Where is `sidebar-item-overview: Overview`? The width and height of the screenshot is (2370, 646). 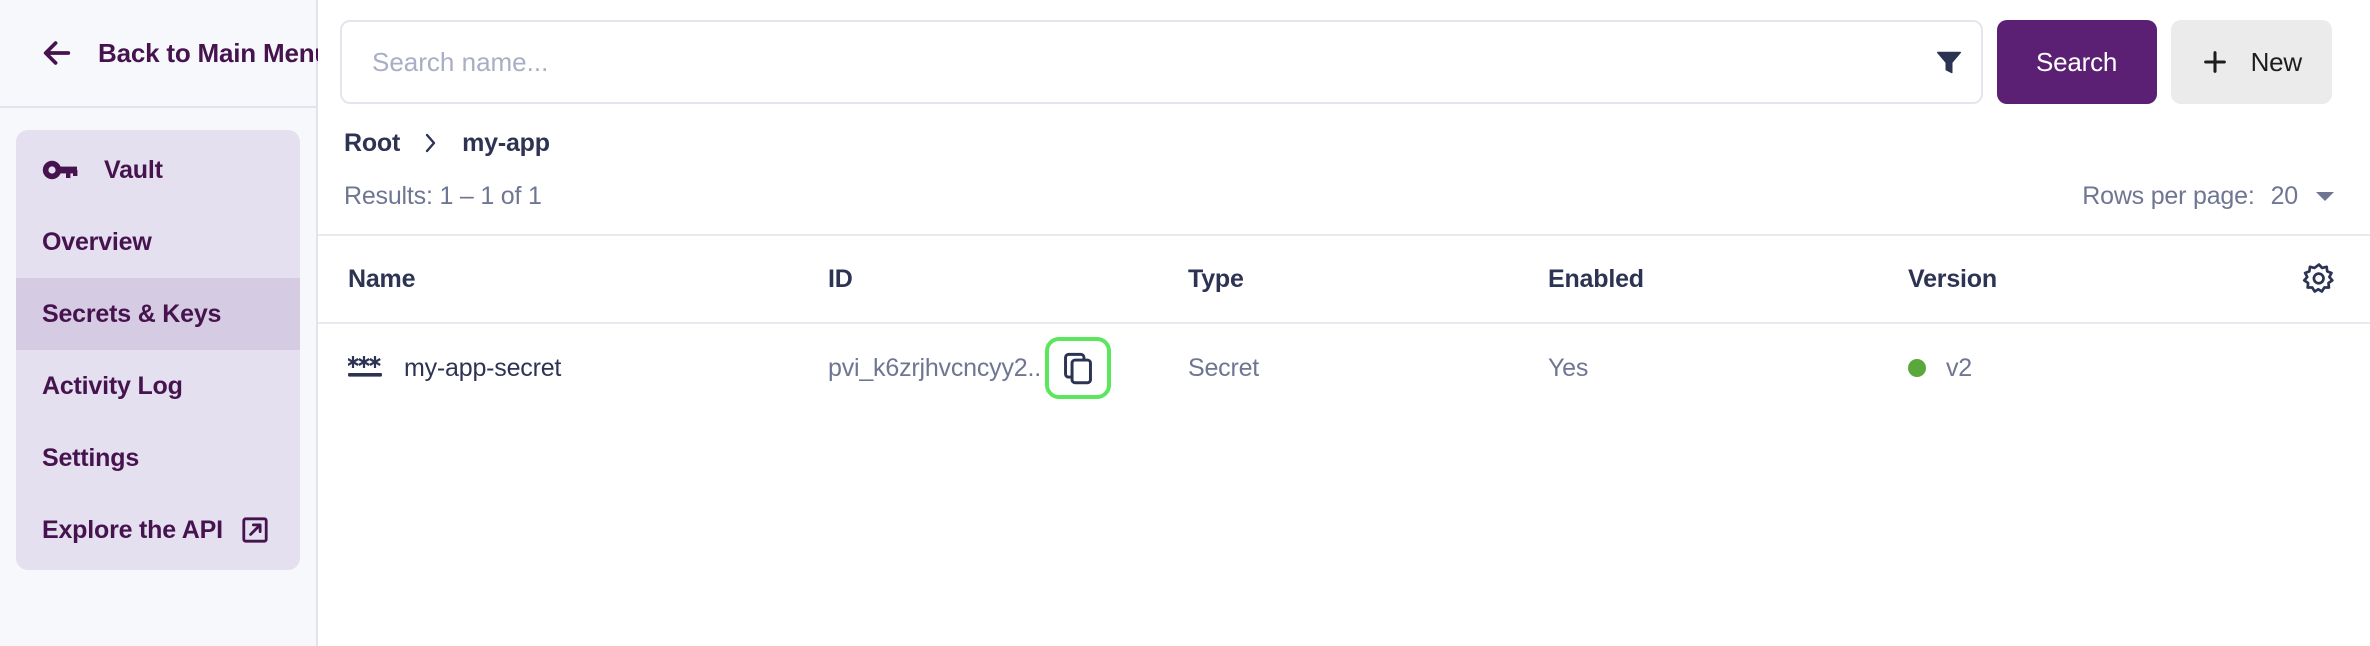 sidebar-item-overview: Overview is located at coordinates (158, 242).